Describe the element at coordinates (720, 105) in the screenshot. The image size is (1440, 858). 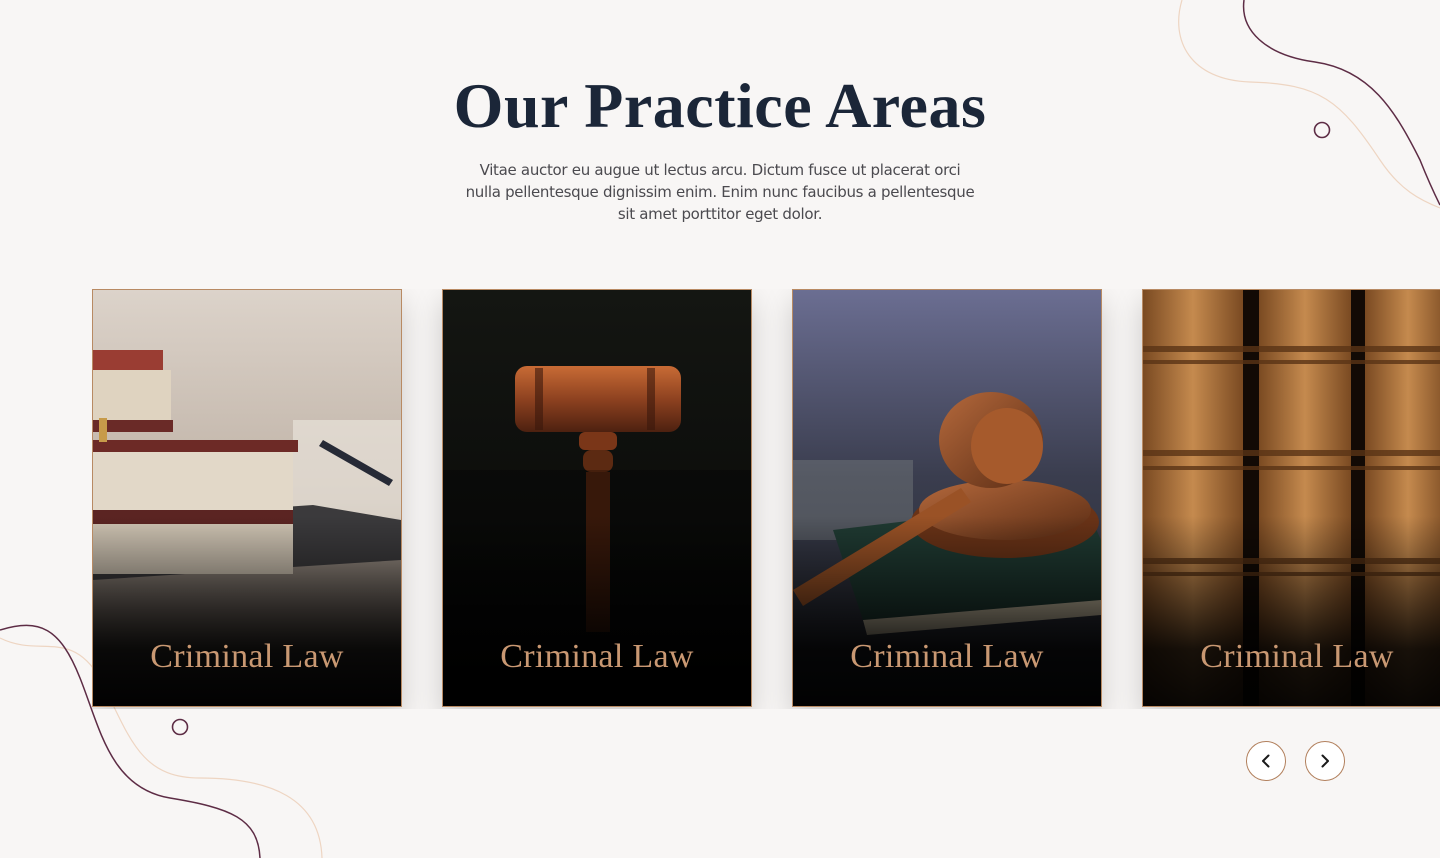
I see `page-title: Our Practice Areas` at that location.